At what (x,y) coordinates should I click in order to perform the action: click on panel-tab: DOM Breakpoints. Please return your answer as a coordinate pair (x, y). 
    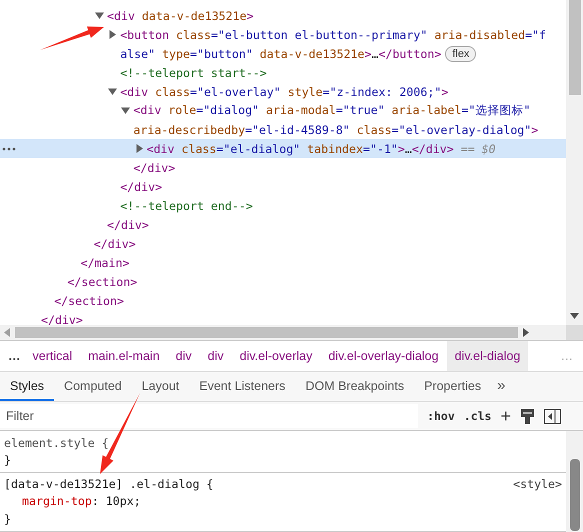
    Looking at the image, I should click on (354, 386).